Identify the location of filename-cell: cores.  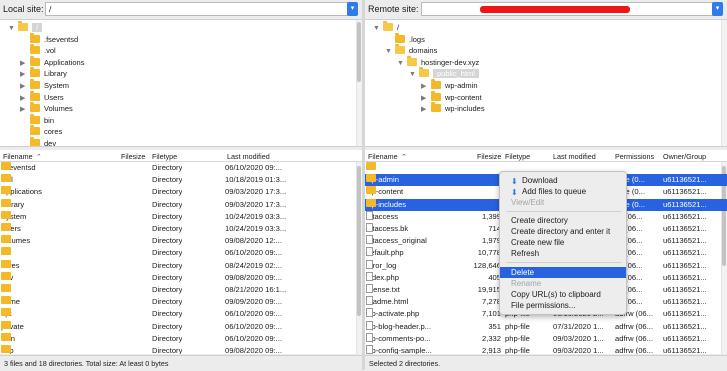
(60, 265).